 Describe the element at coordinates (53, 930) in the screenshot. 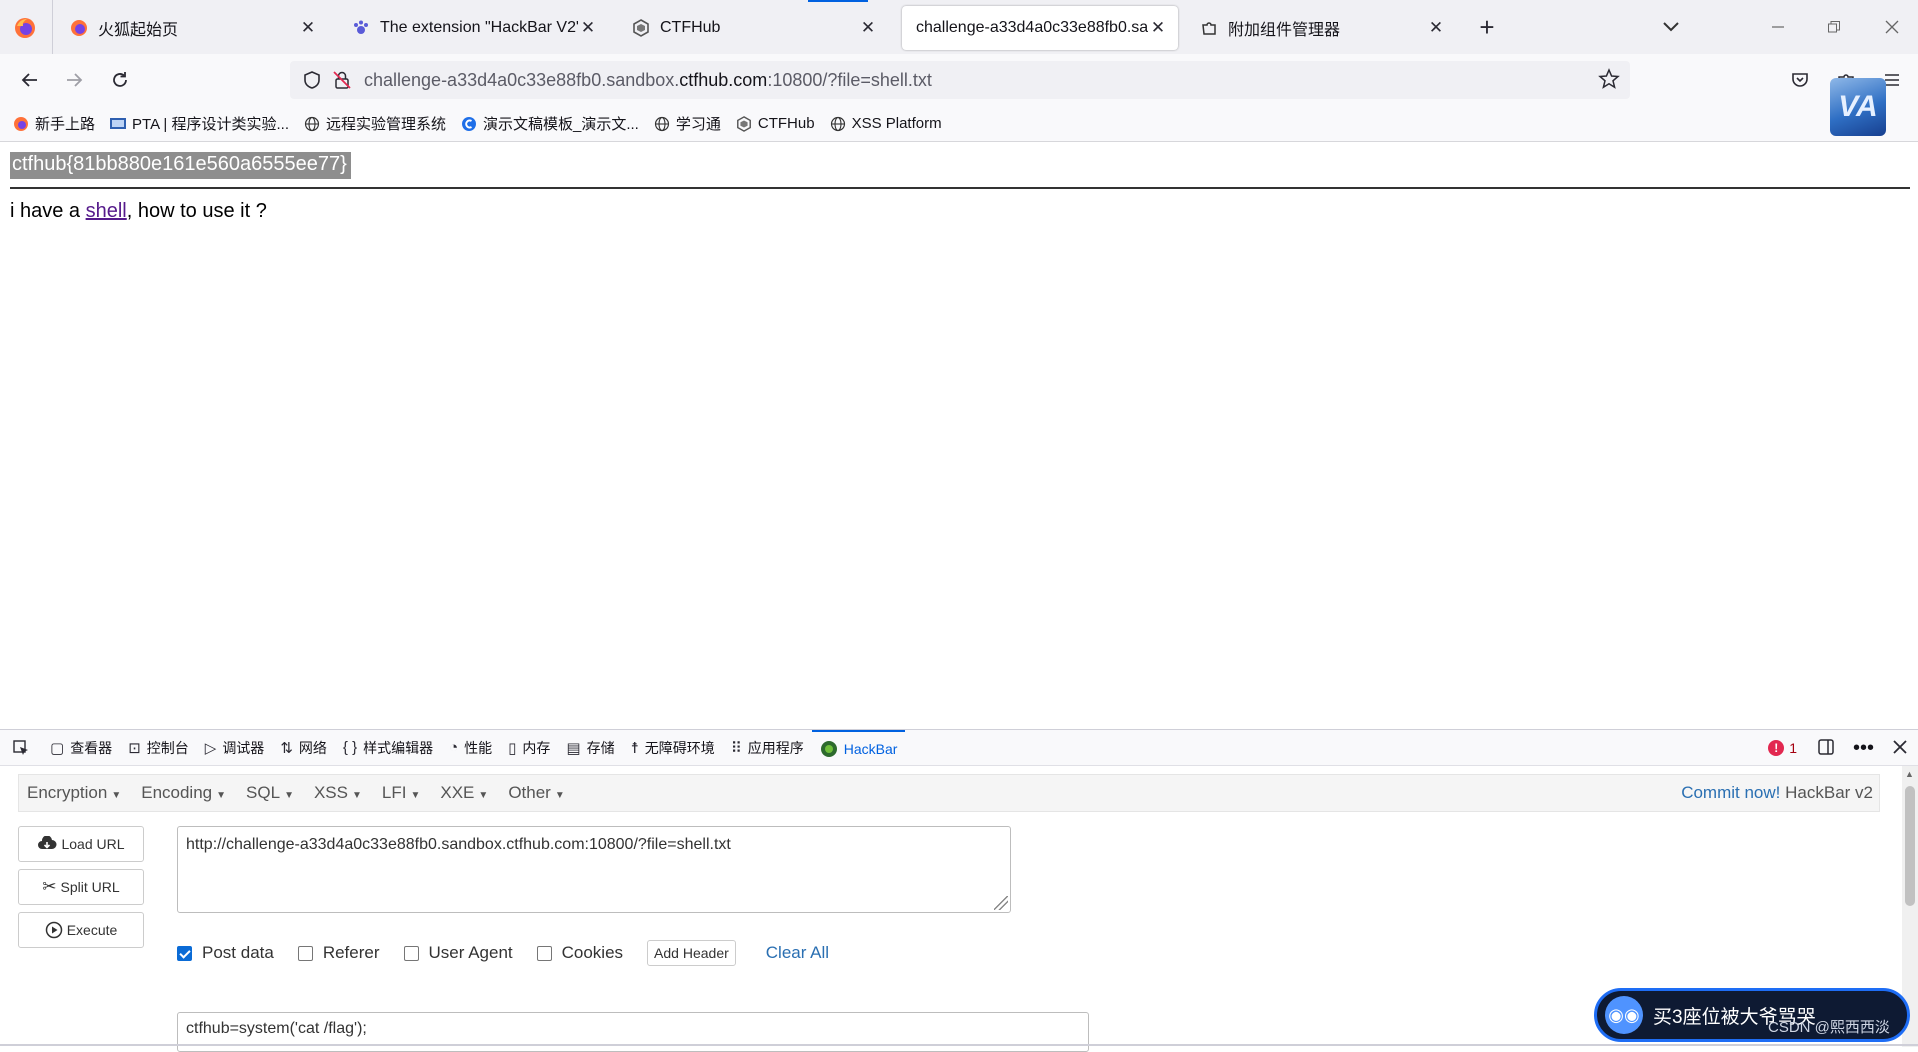

I see `play-circle-icon` at that location.